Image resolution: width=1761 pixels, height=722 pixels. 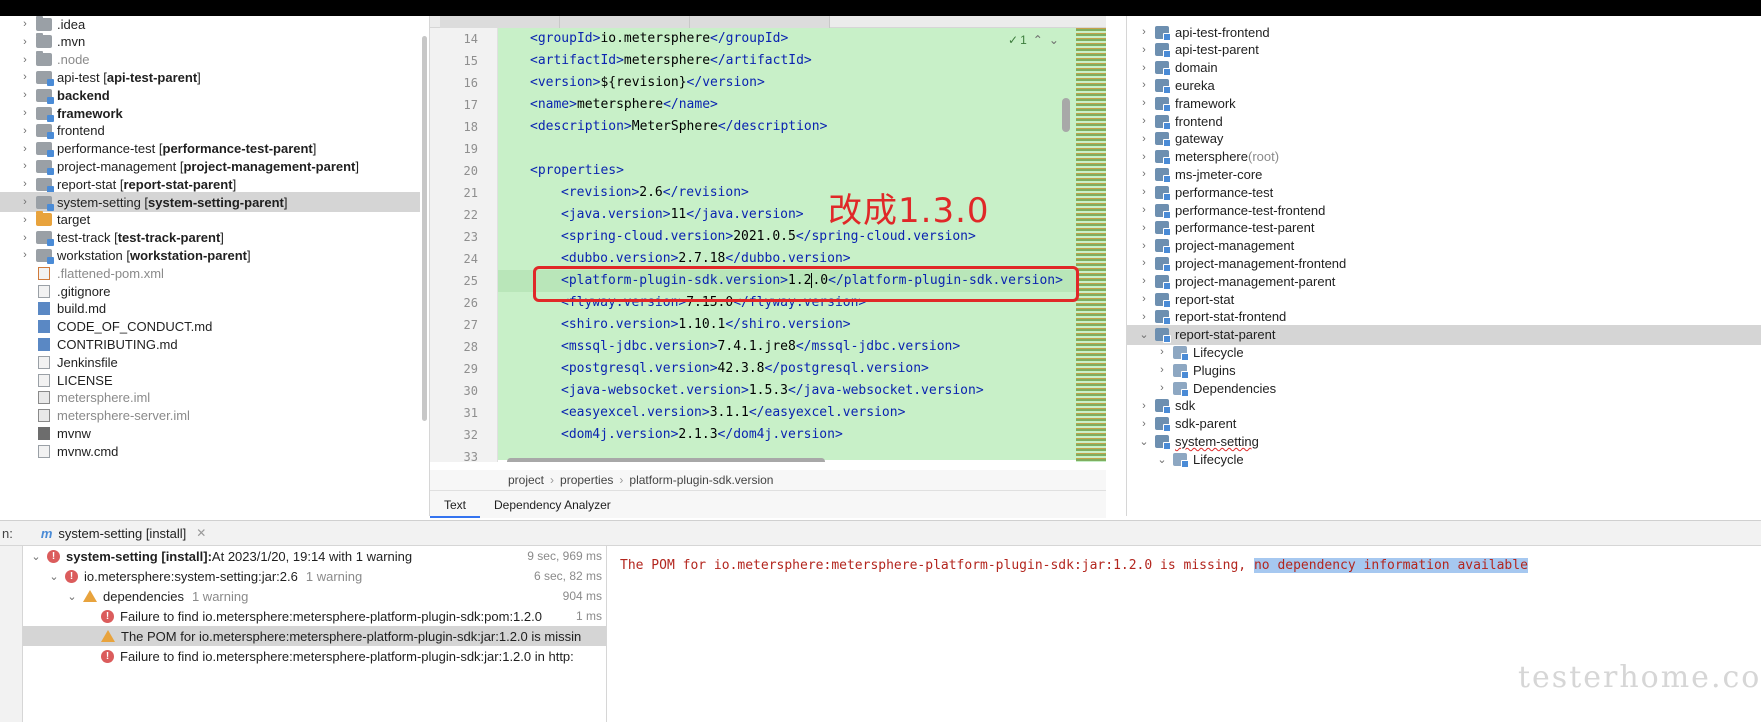 I want to click on line-number: 31, so click(x=470, y=413).